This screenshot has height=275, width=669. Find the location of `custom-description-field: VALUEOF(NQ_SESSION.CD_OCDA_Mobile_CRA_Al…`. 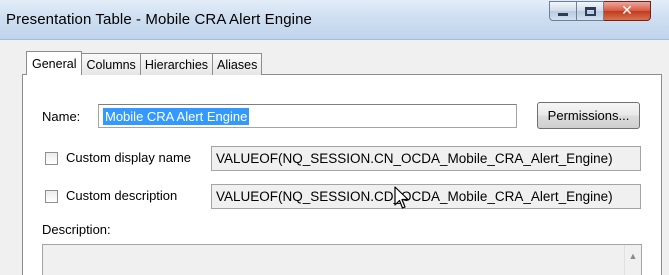

custom-description-field: VALUEOF(NQ_SESSION.CD_OCDA_Mobile_CRA_Al… is located at coordinates (426, 196).